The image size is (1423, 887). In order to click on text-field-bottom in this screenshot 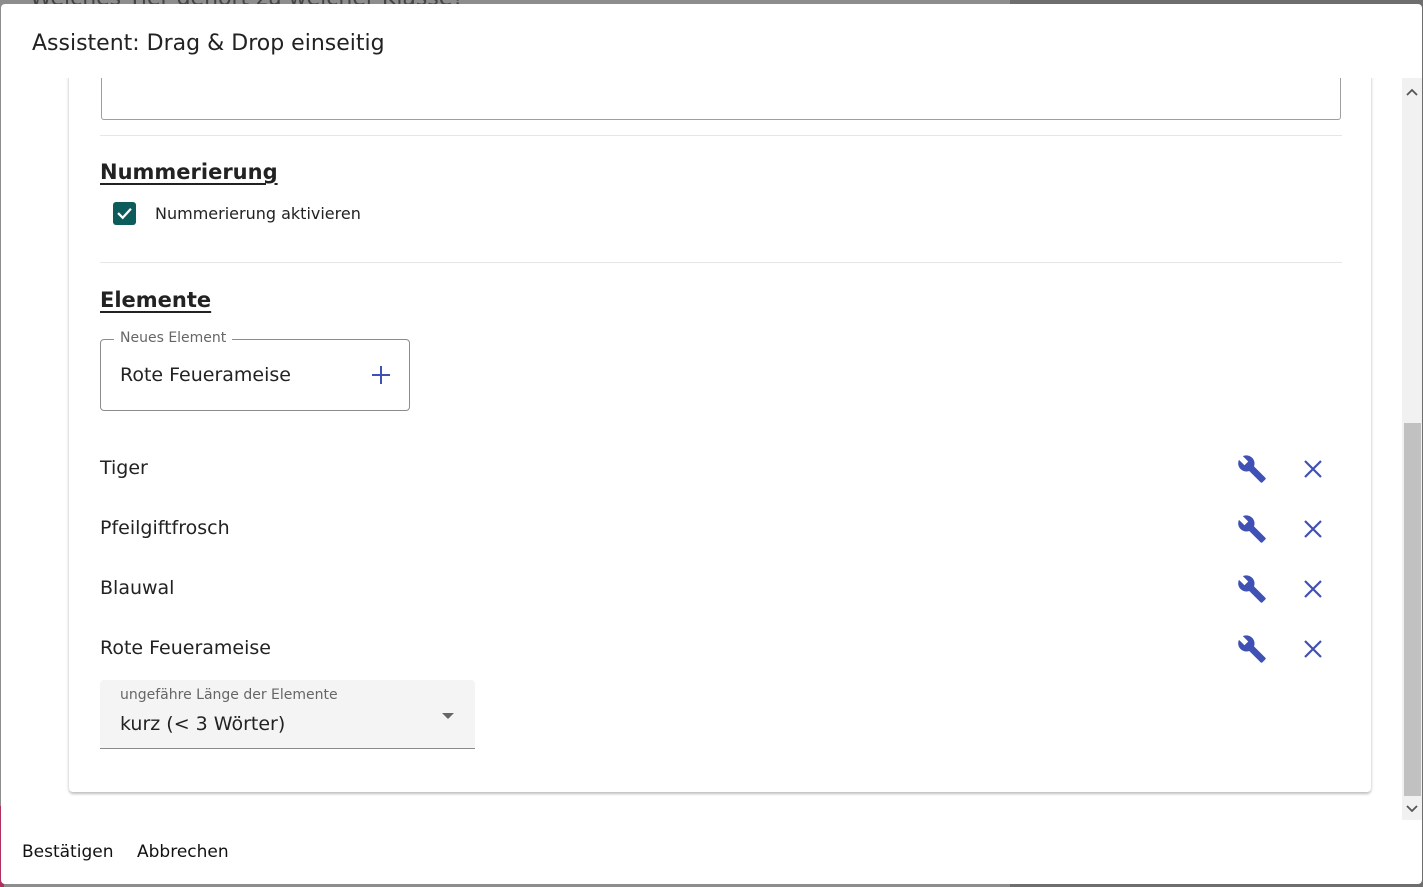, I will do `click(721, 99)`.